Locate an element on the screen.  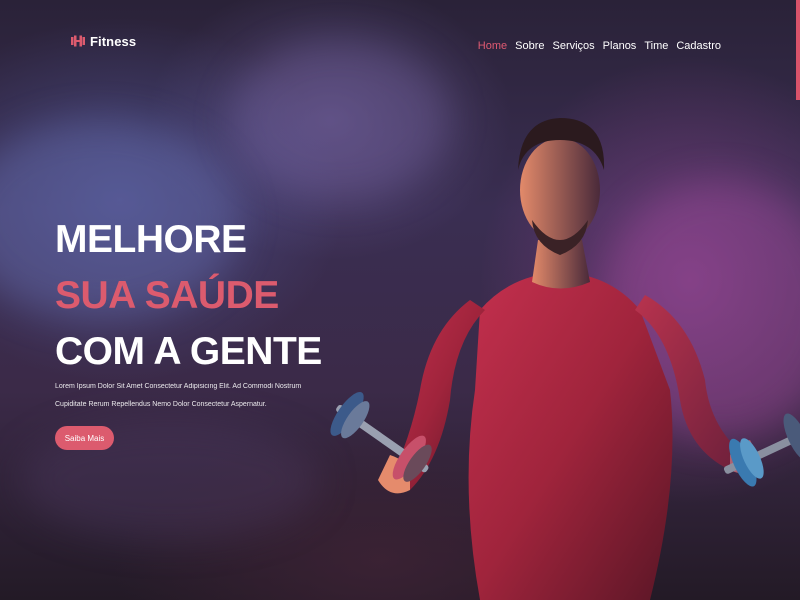
hero-headline: MELHORE SUA SAÚDE COM A GENTE is located at coordinates (188, 296).